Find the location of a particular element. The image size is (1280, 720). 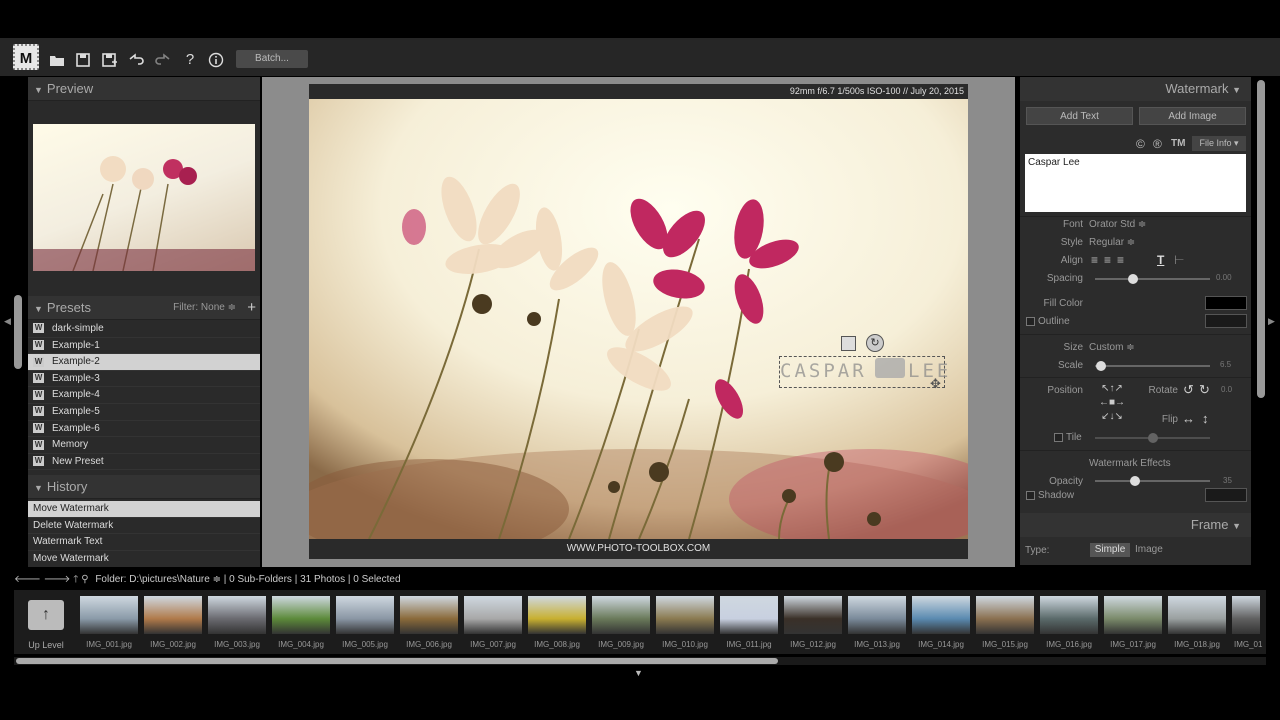

forward-arrow-icon: 🡒 is located at coordinates (57, 579).